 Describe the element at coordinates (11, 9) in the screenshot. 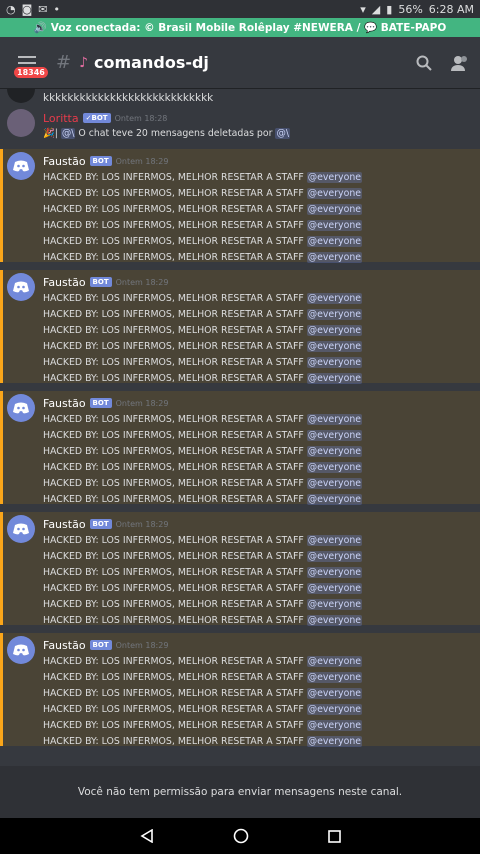

I see `whatsapp-icon: ◔` at that location.